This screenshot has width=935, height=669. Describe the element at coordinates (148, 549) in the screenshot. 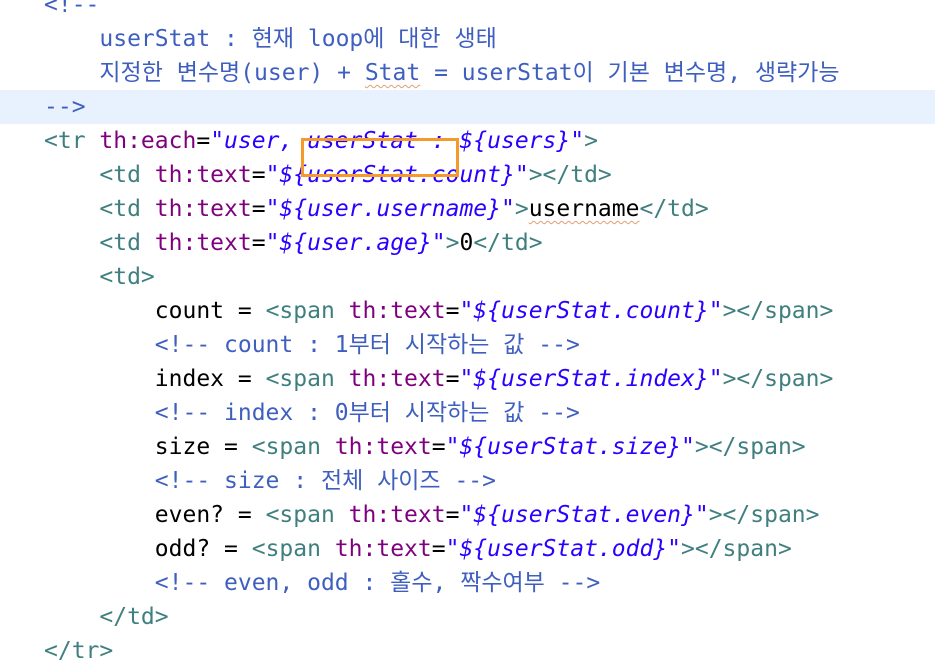

I see `code-token: odd? =` at that location.